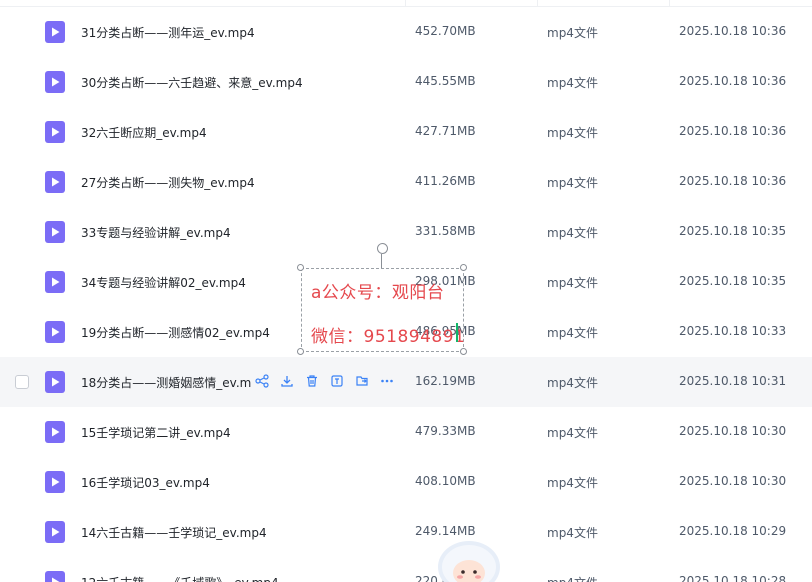 This screenshot has height=582, width=812. Describe the element at coordinates (733, 331) in the screenshot. I see `file-modified-date: 2025.10.18 10:33` at that location.